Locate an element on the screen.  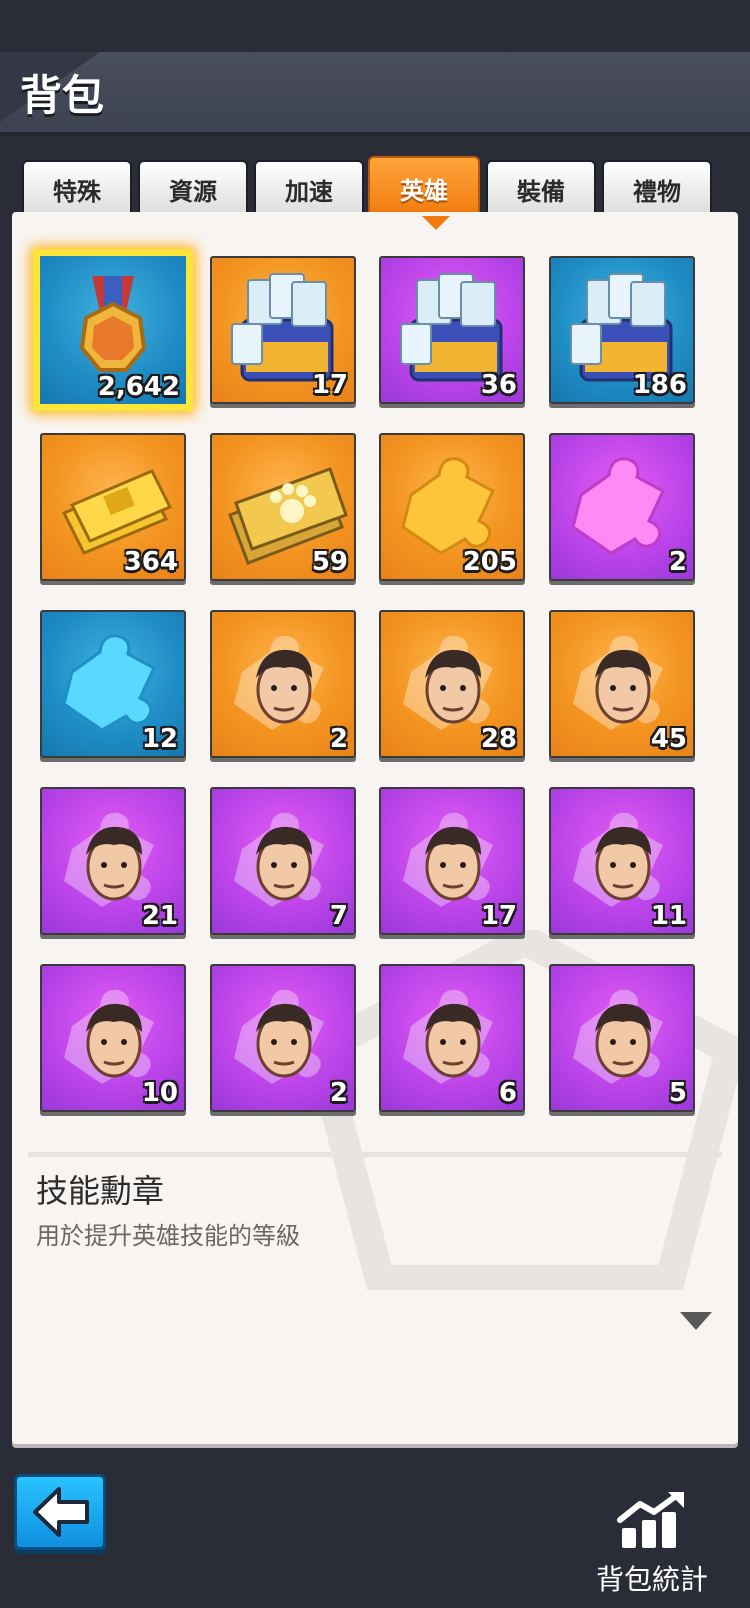
inventory-item-exp-chest-orange: 17 is located at coordinates (283, 330).